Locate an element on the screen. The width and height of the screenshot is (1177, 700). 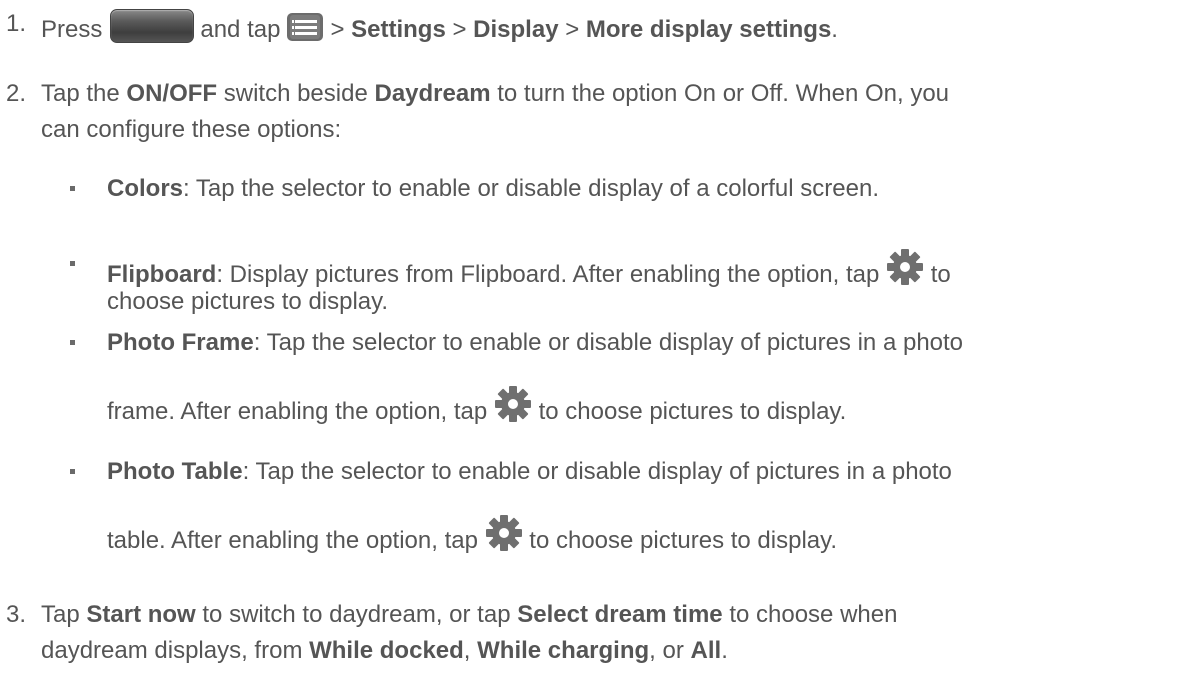
step-2-line-2: can configure these options: is located at coordinates (191, 129).